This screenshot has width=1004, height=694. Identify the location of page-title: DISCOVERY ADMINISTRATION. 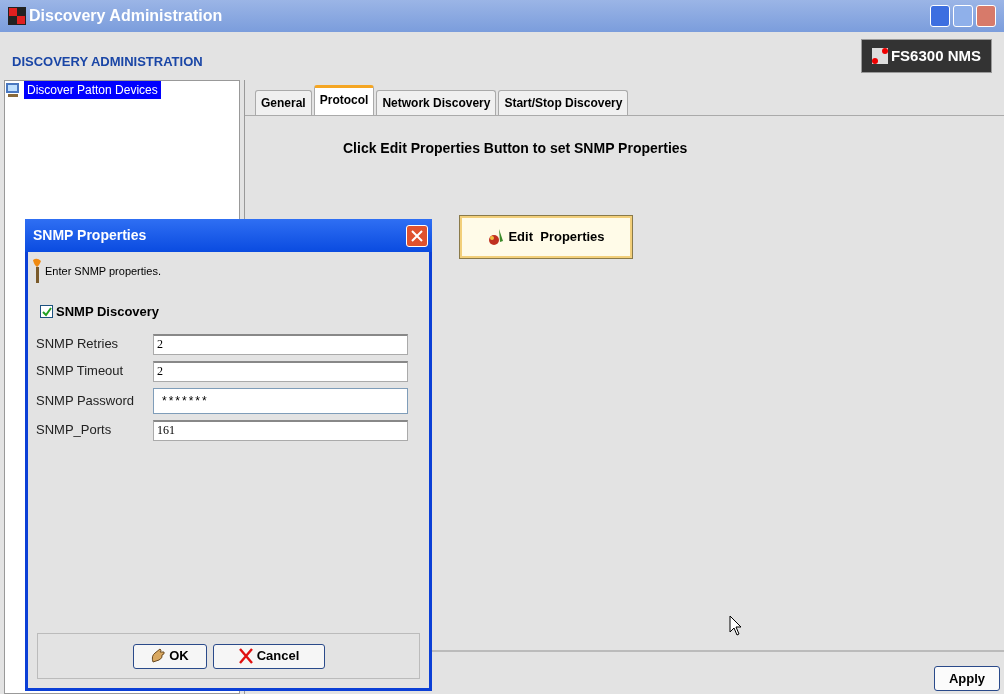
(107, 62).